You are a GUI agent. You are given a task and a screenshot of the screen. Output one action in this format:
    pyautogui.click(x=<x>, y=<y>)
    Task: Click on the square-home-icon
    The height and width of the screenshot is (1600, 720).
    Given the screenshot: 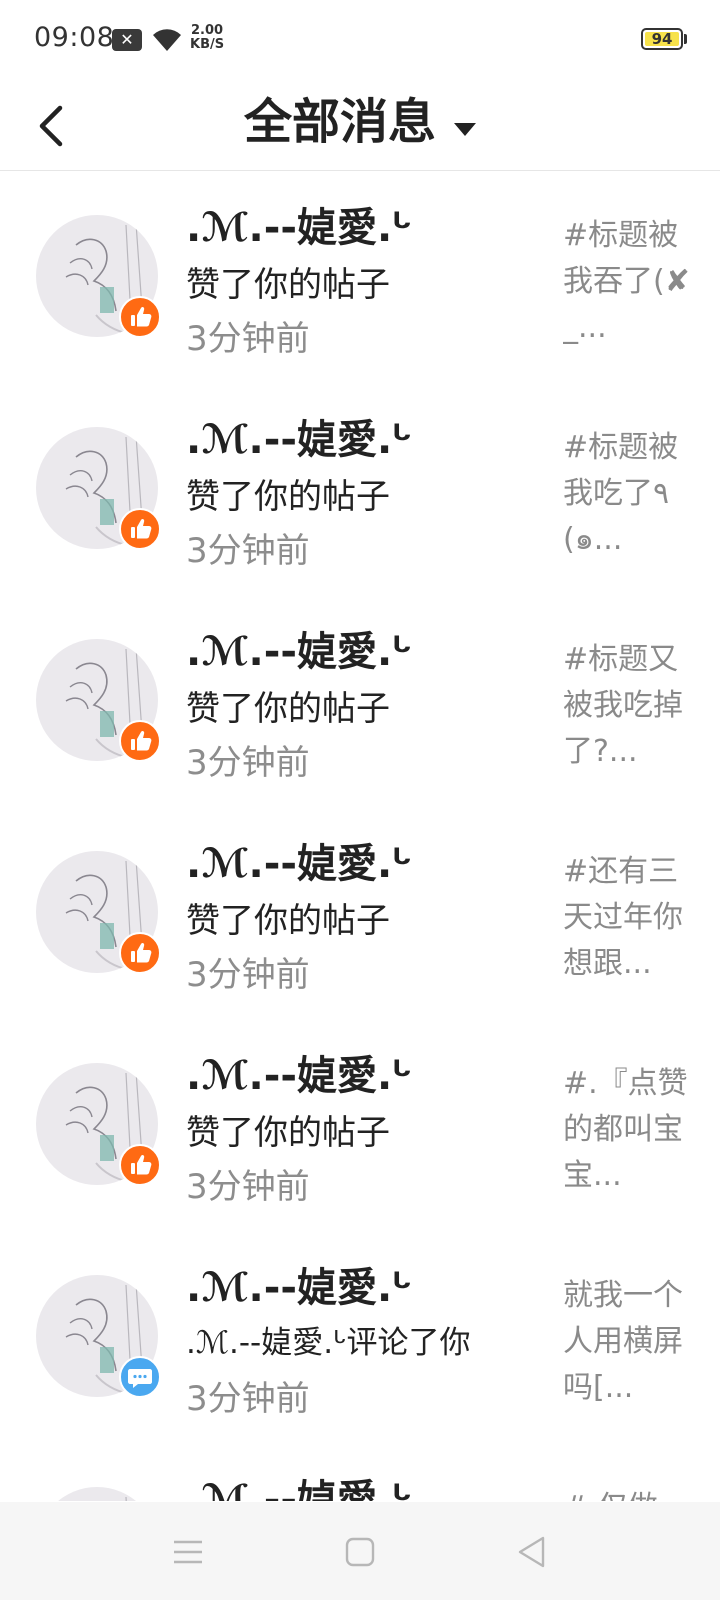 What is the action you would take?
    pyautogui.click(x=360, y=1552)
    